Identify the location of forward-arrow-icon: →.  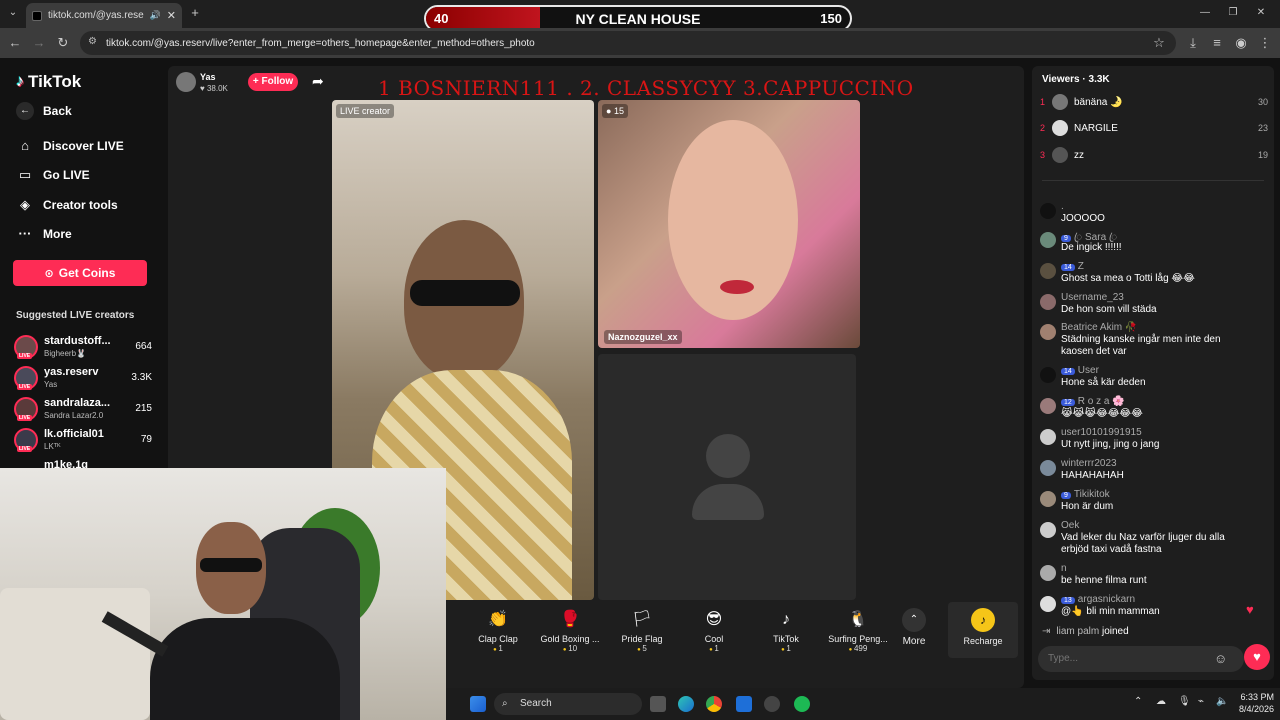
(39, 43).